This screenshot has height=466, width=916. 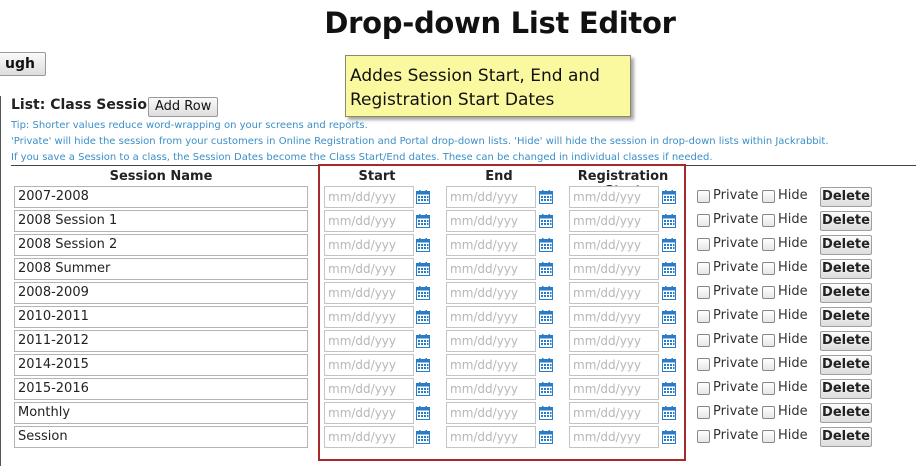 I want to click on page-title: Drop-down List Editor, so click(x=500, y=23).